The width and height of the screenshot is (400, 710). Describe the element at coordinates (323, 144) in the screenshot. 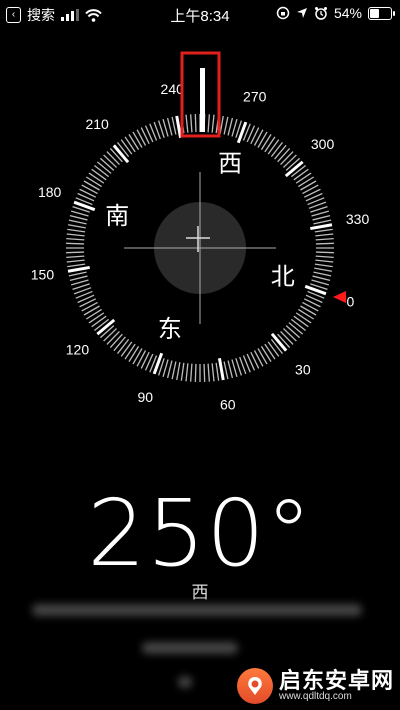

I see `degree-label: 300` at that location.